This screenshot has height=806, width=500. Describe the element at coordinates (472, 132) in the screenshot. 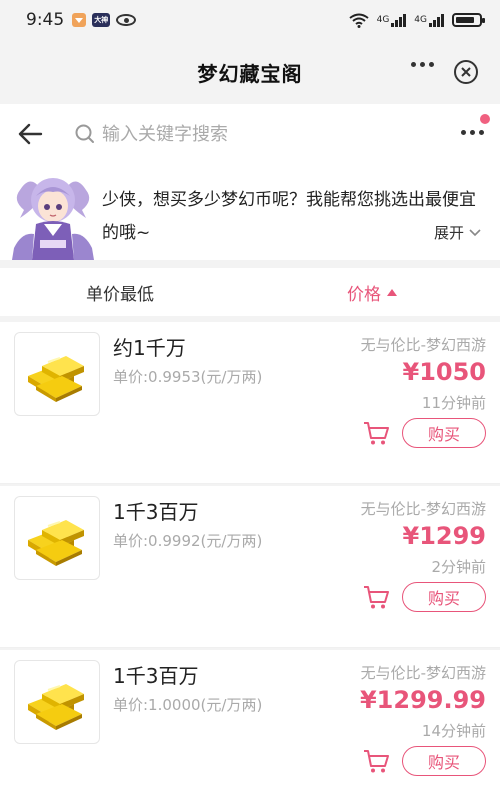

I see `menu-more-icon` at that location.